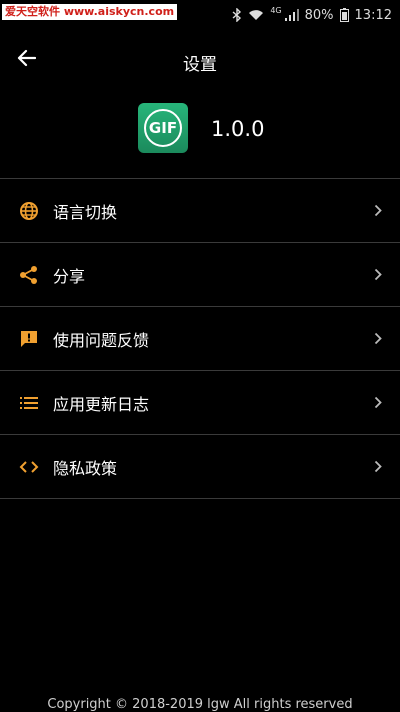 The height and width of the screenshot is (712, 400). I want to click on app-bar: 设置, so click(200, 60).